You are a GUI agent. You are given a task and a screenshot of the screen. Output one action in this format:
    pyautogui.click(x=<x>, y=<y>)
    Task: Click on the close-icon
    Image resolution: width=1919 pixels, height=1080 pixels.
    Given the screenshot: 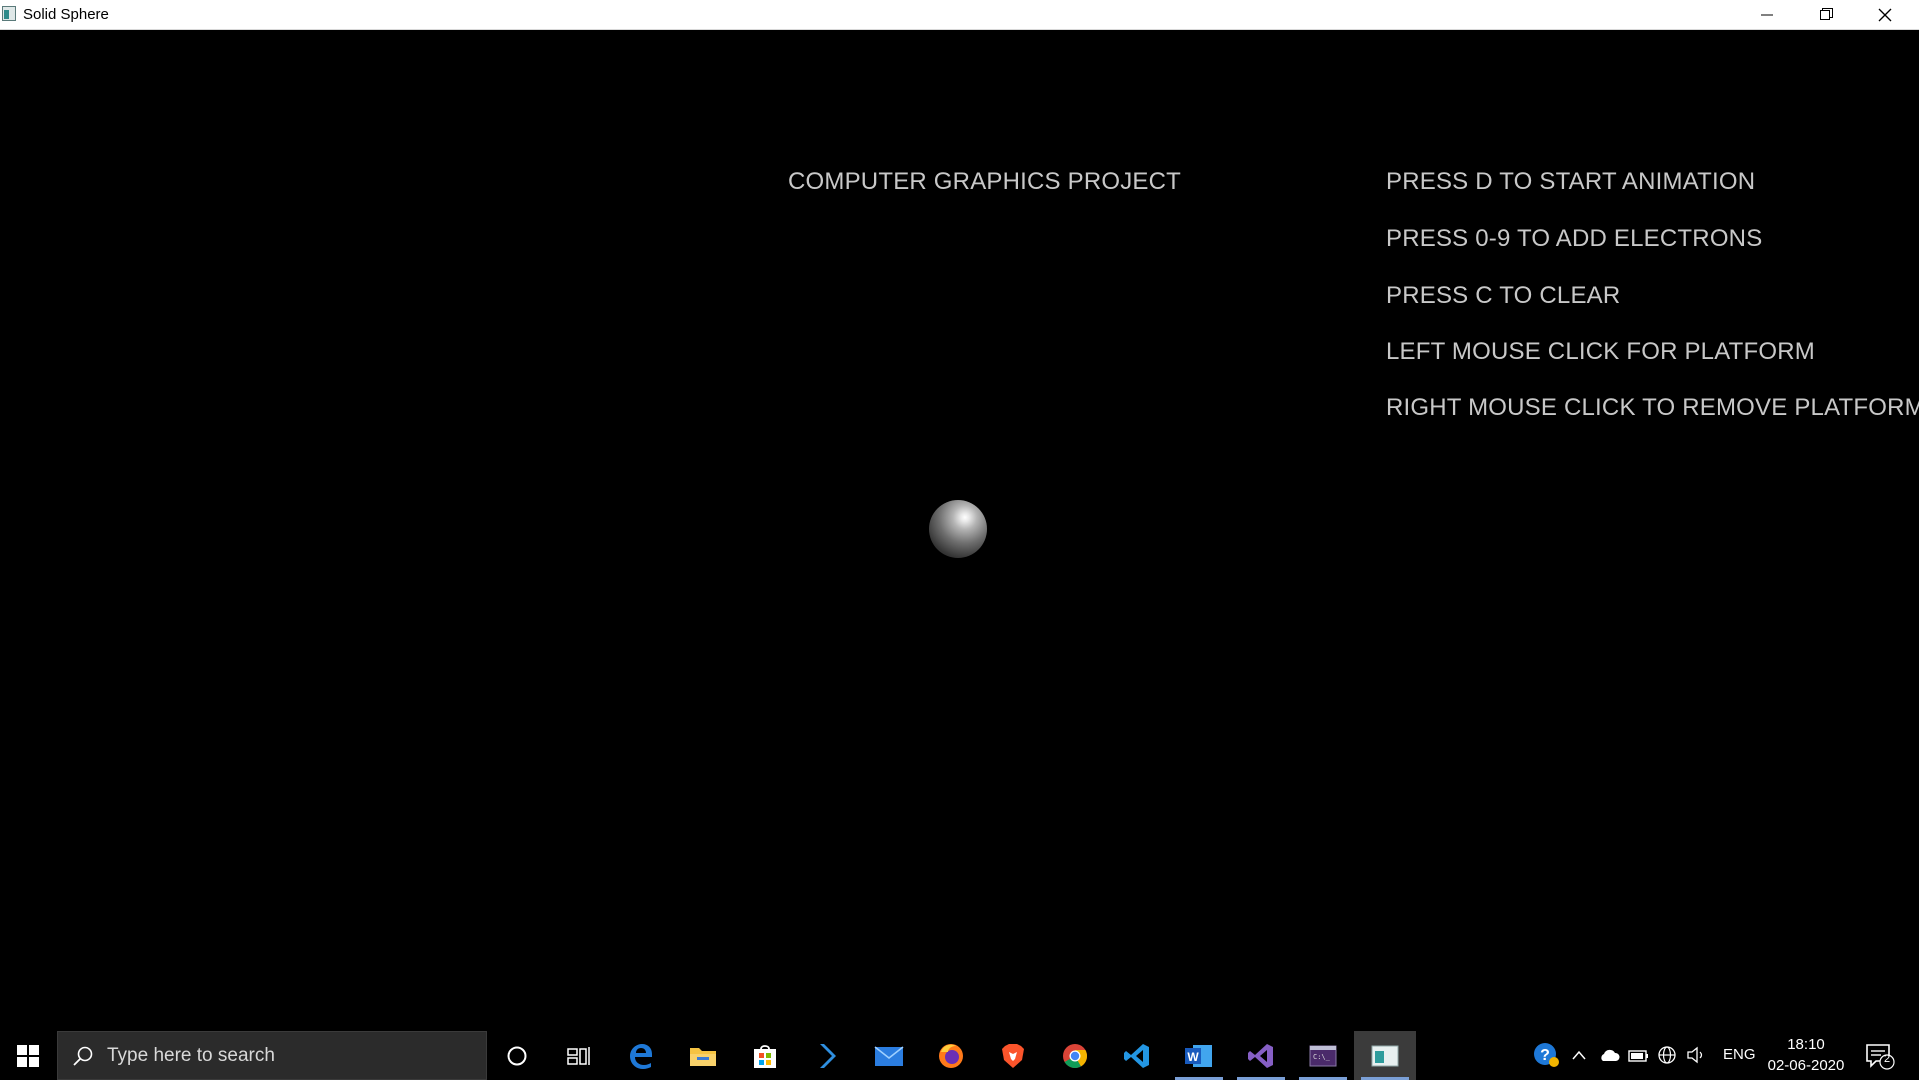 What is the action you would take?
    pyautogui.click(x=1885, y=14)
    